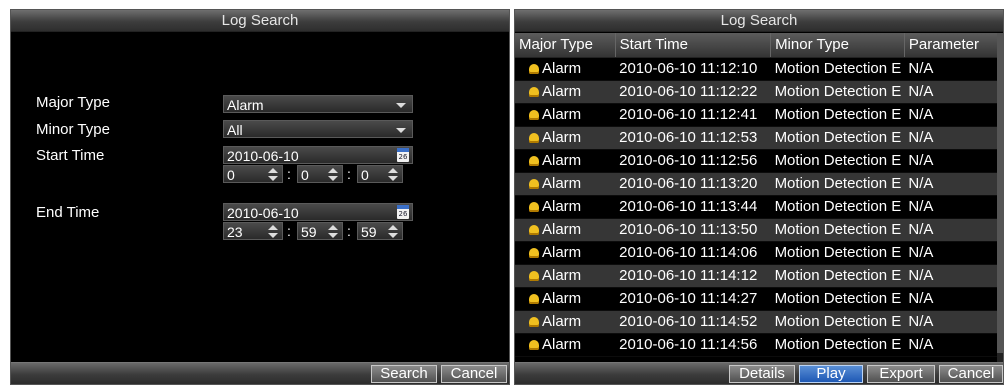  Describe the element at coordinates (901, 374) in the screenshot. I see `export-button: Export` at that location.